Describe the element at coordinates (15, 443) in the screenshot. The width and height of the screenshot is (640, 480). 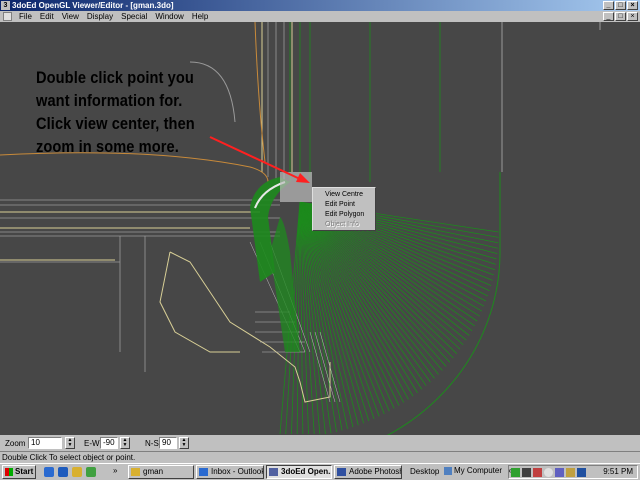
I see `zoom-label: Zoom` at that location.